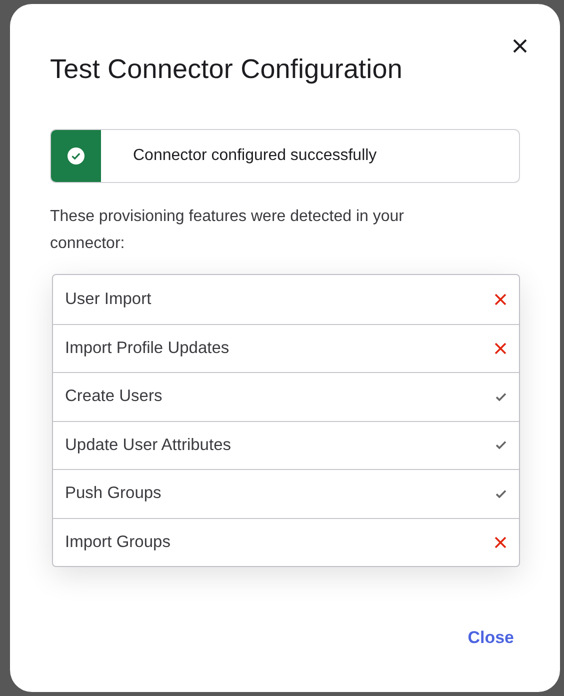 The height and width of the screenshot is (696, 564). What do you see at coordinates (113, 396) in the screenshot?
I see `feature-label: Create Users` at bounding box center [113, 396].